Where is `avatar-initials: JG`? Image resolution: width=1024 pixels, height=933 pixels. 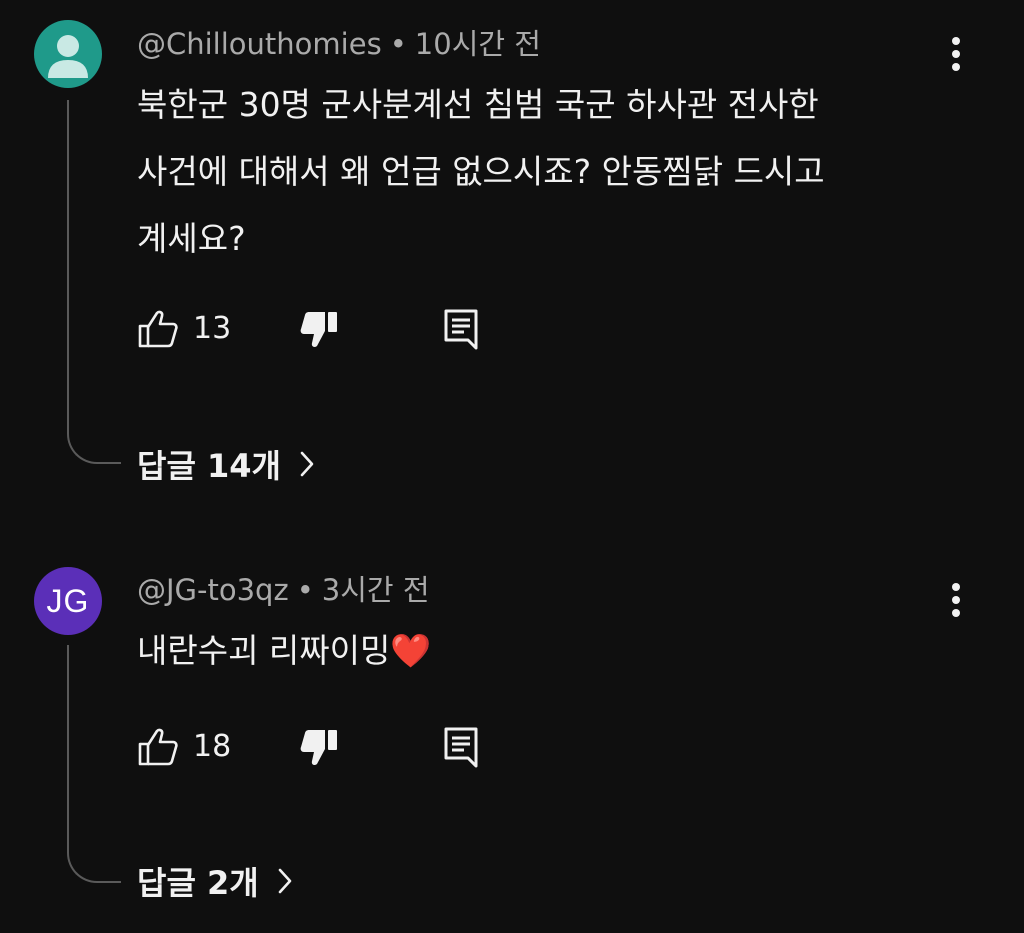
avatar-initials: JG is located at coordinates (68, 600).